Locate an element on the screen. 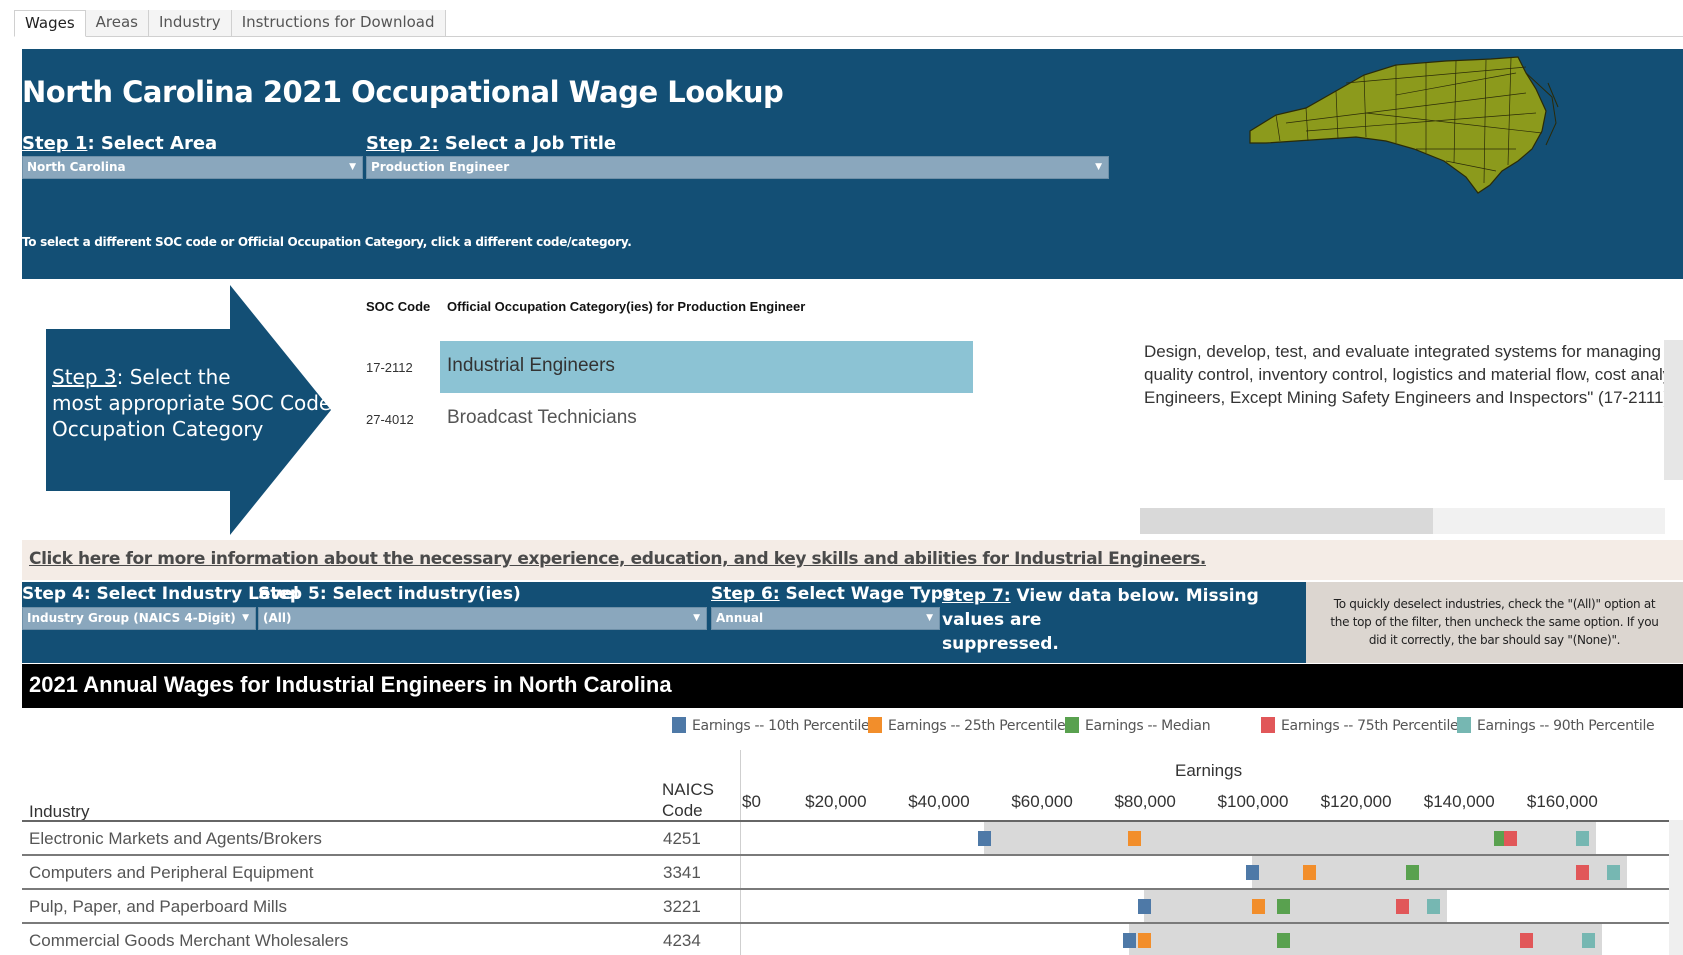 The width and height of the screenshot is (1683, 955). naics-code: 4251 is located at coordinates (682, 838).